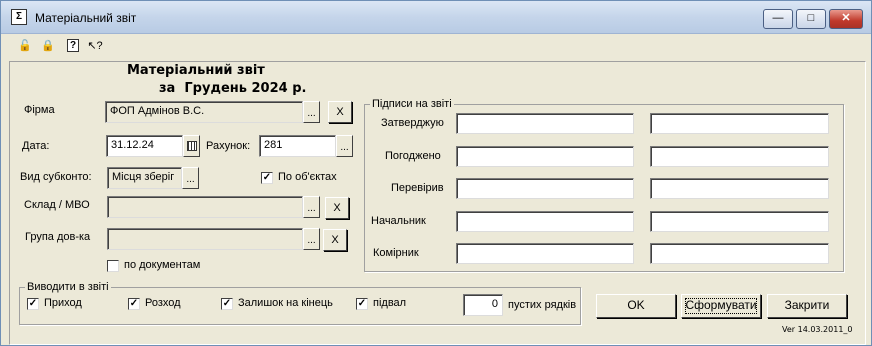 This screenshot has width=872, height=346. I want to click on maximize-button: □, so click(811, 19).